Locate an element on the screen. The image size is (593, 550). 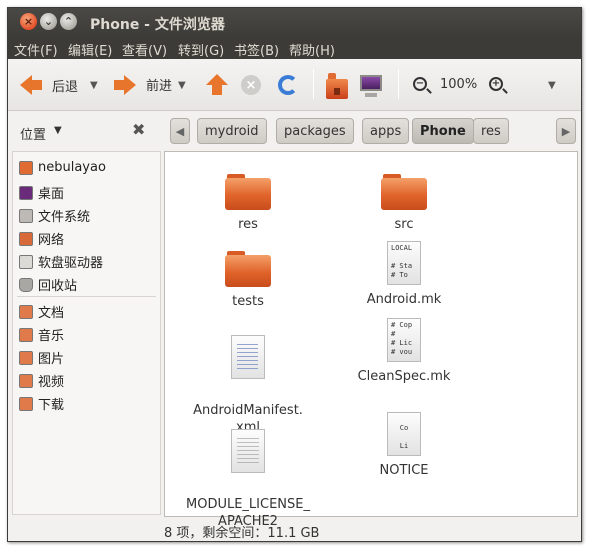
menu-view: 查看(V) is located at coordinates (144, 49).